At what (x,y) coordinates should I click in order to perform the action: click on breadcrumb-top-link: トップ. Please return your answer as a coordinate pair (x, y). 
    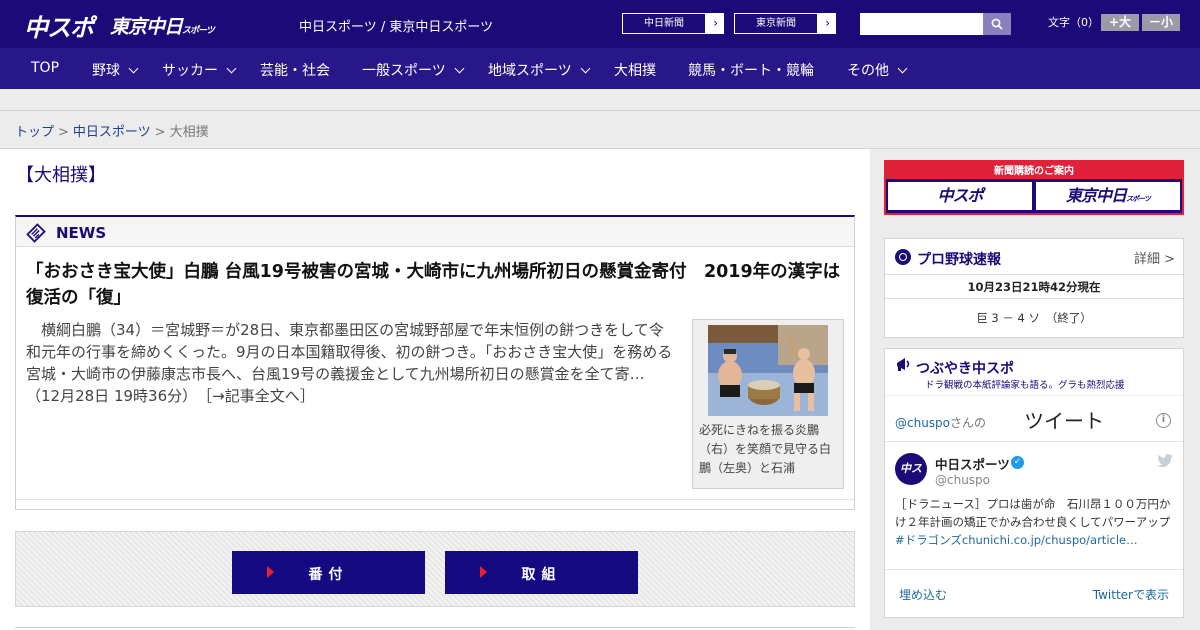
    Looking at the image, I should click on (34, 132).